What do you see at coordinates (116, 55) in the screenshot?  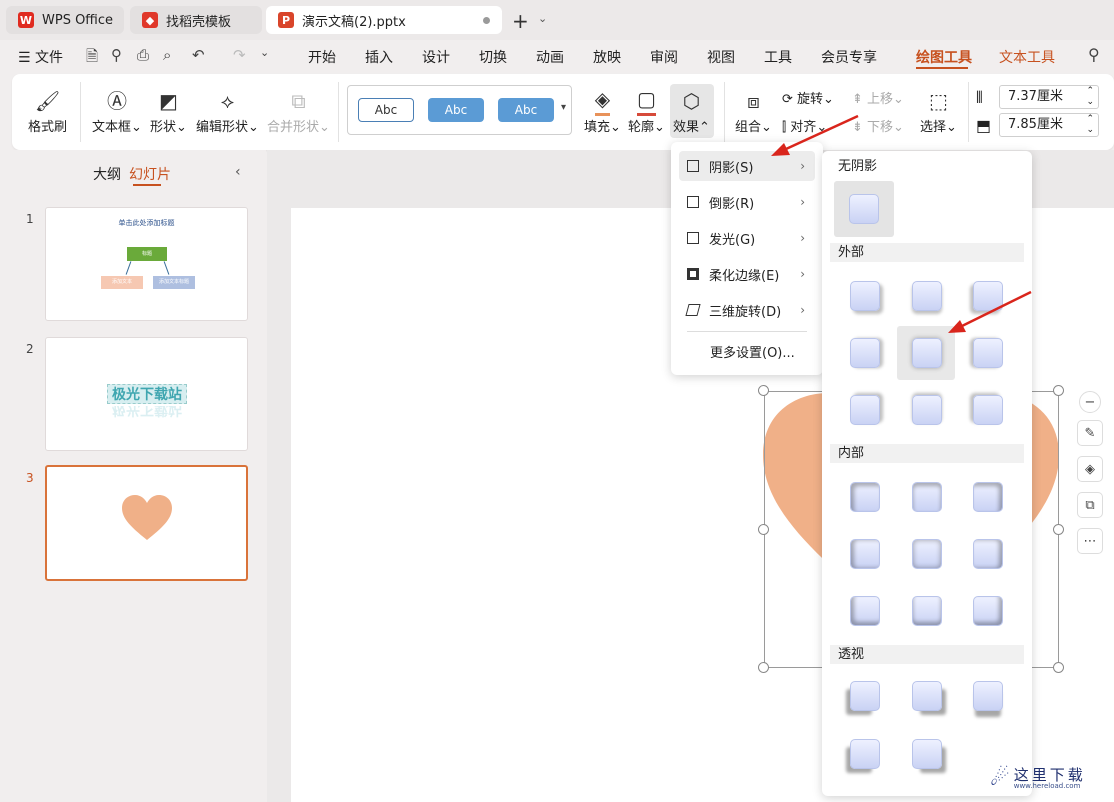 I see `share-icon: ⚲` at bounding box center [116, 55].